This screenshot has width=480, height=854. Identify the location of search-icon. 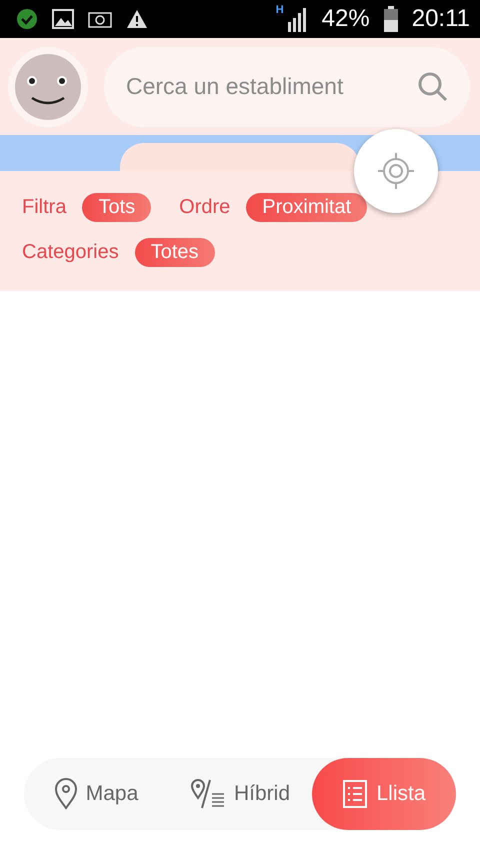
(433, 87).